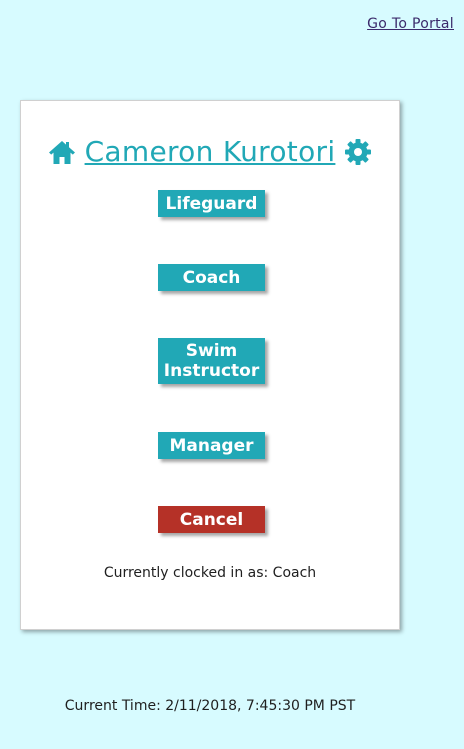  What do you see at coordinates (211, 361) in the screenshot?
I see `role-swim-instructor-button: Swim Instructor` at bounding box center [211, 361].